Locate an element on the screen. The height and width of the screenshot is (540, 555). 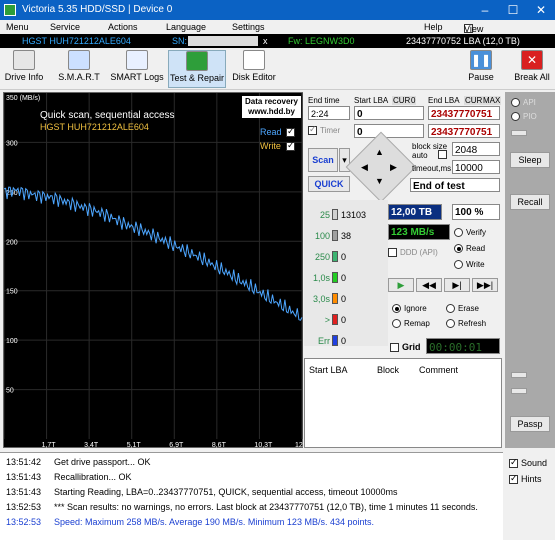
end-button: ▶▶| is located at coordinates (485, 285).